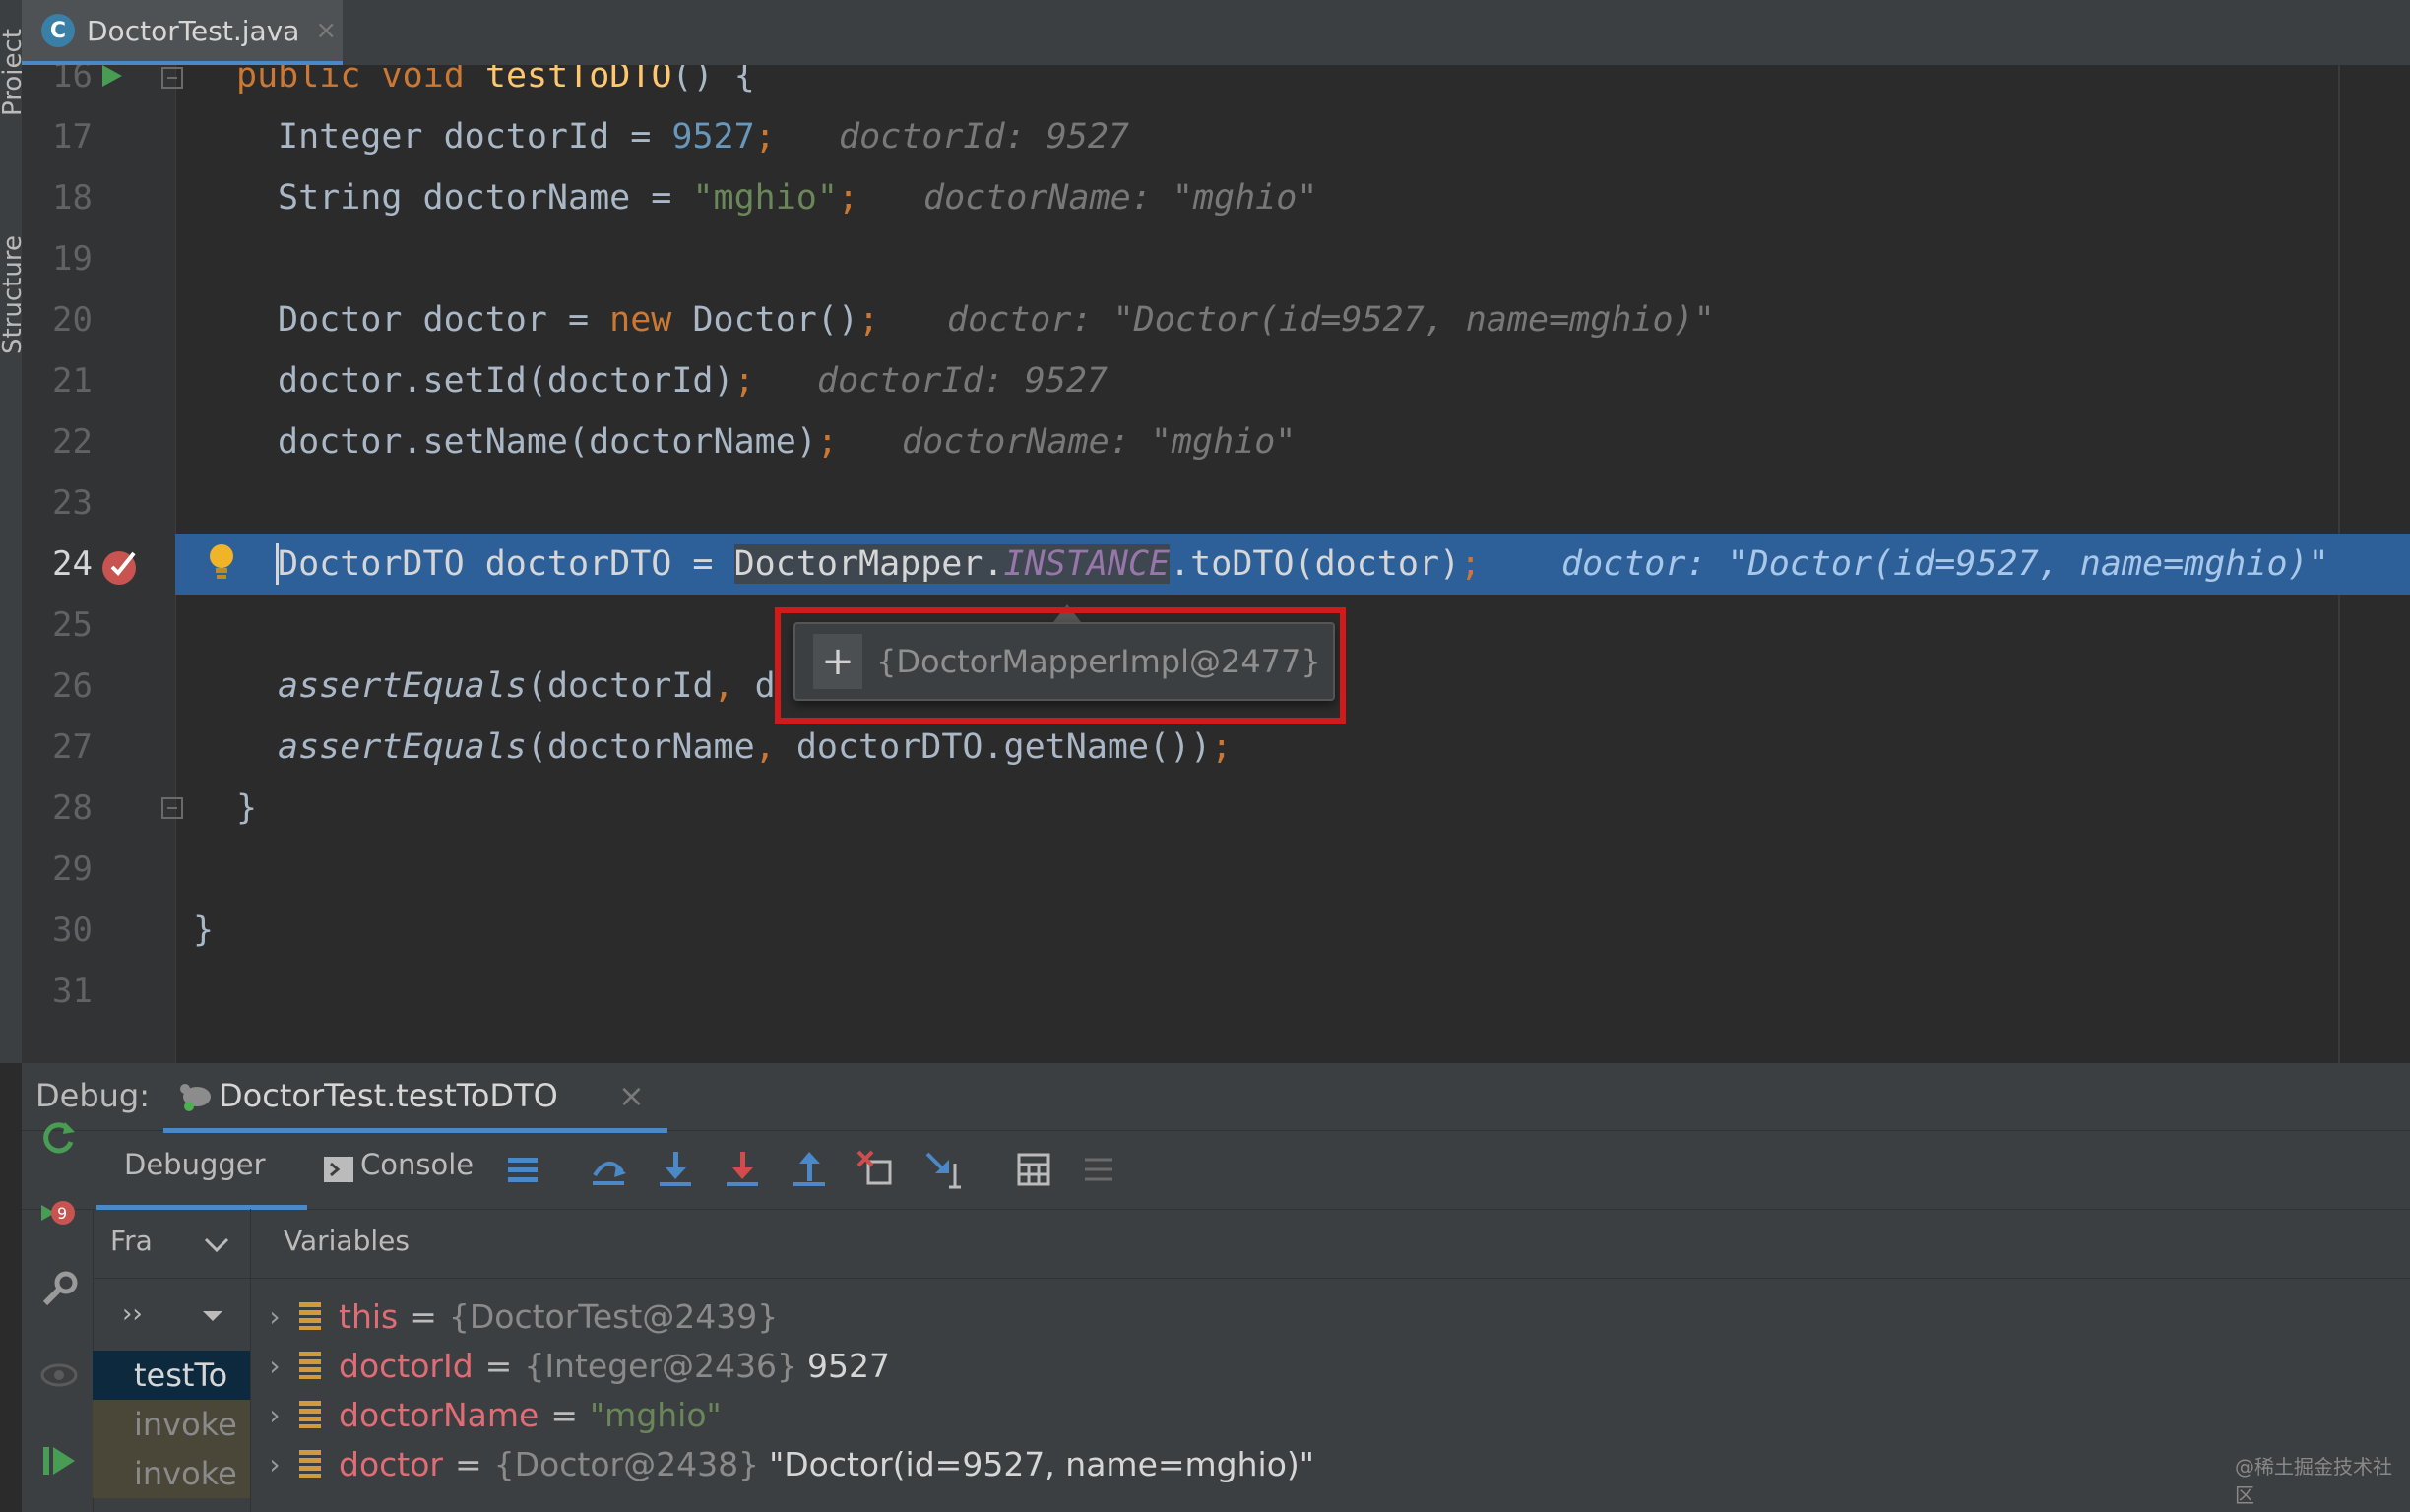  I want to click on debug-bug-icon, so click(195, 1097).